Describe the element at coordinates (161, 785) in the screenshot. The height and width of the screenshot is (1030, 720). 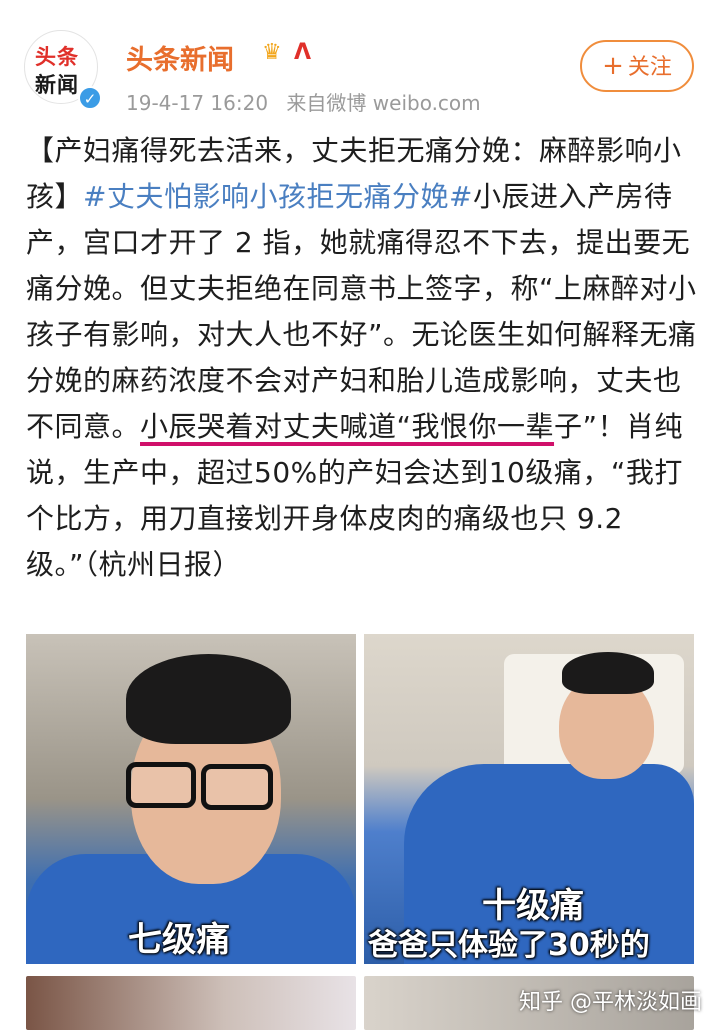
I see `glasses-left` at that location.